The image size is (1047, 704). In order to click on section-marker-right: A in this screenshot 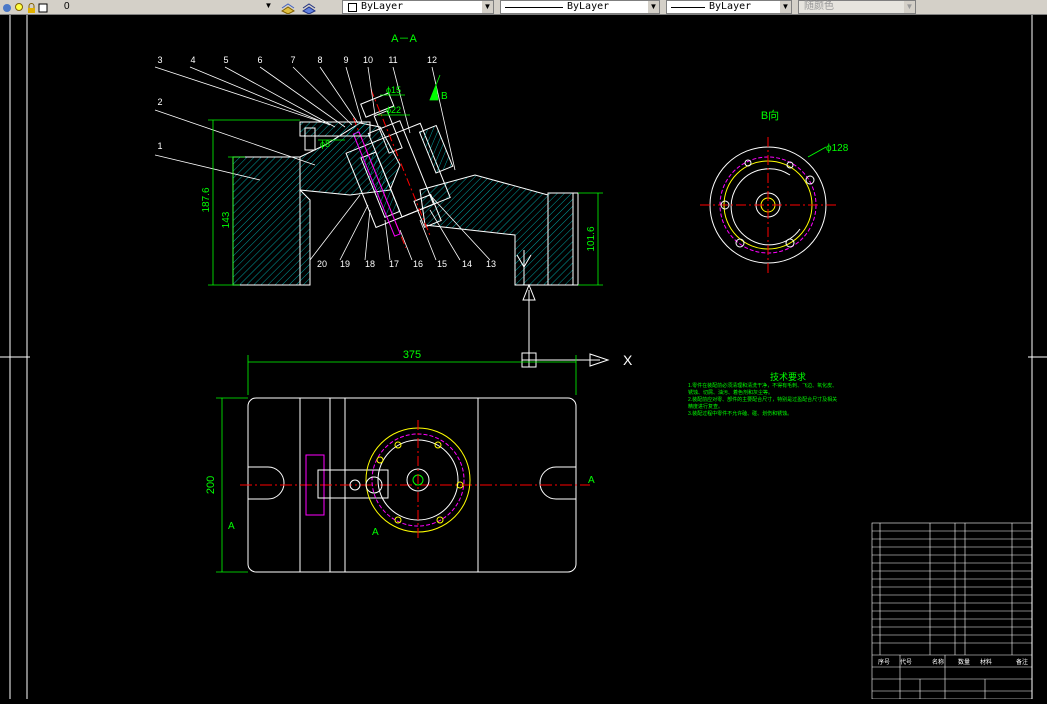, I will do `click(591, 480)`.